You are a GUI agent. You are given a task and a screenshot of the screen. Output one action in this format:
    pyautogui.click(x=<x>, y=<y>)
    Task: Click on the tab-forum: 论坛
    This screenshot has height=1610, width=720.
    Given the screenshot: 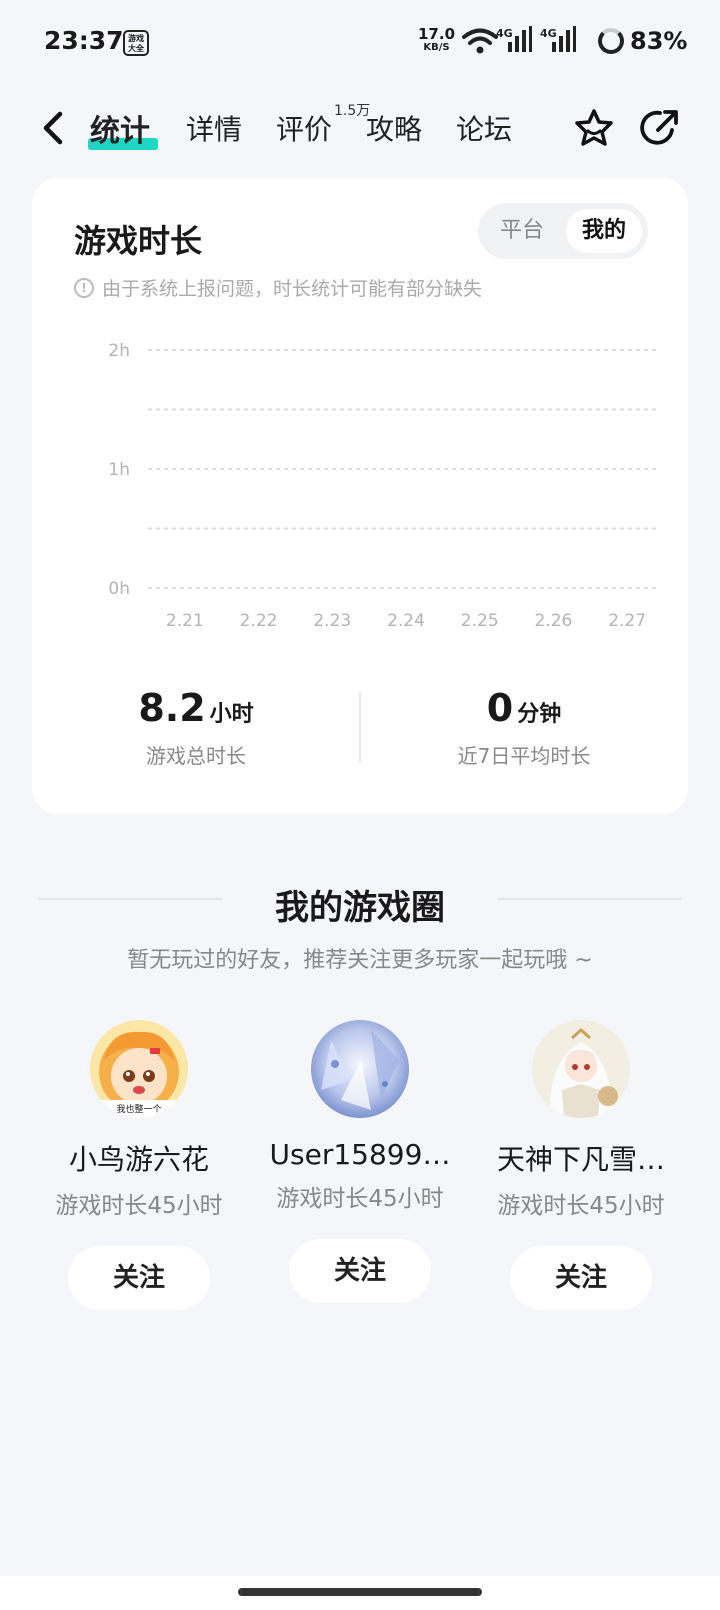 What is the action you would take?
    pyautogui.click(x=484, y=128)
    